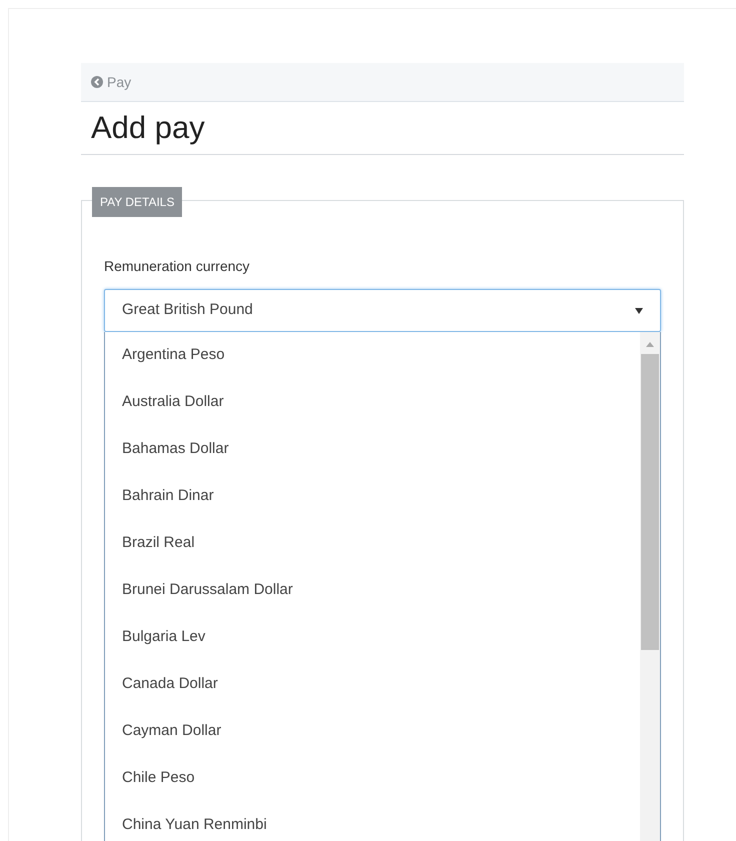 This screenshot has height=841, width=736. What do you see at coordinates (371, 731) in the screenshot?
I see `dropdown-option: Cayman Dollar` at bounding box center [371, 731].